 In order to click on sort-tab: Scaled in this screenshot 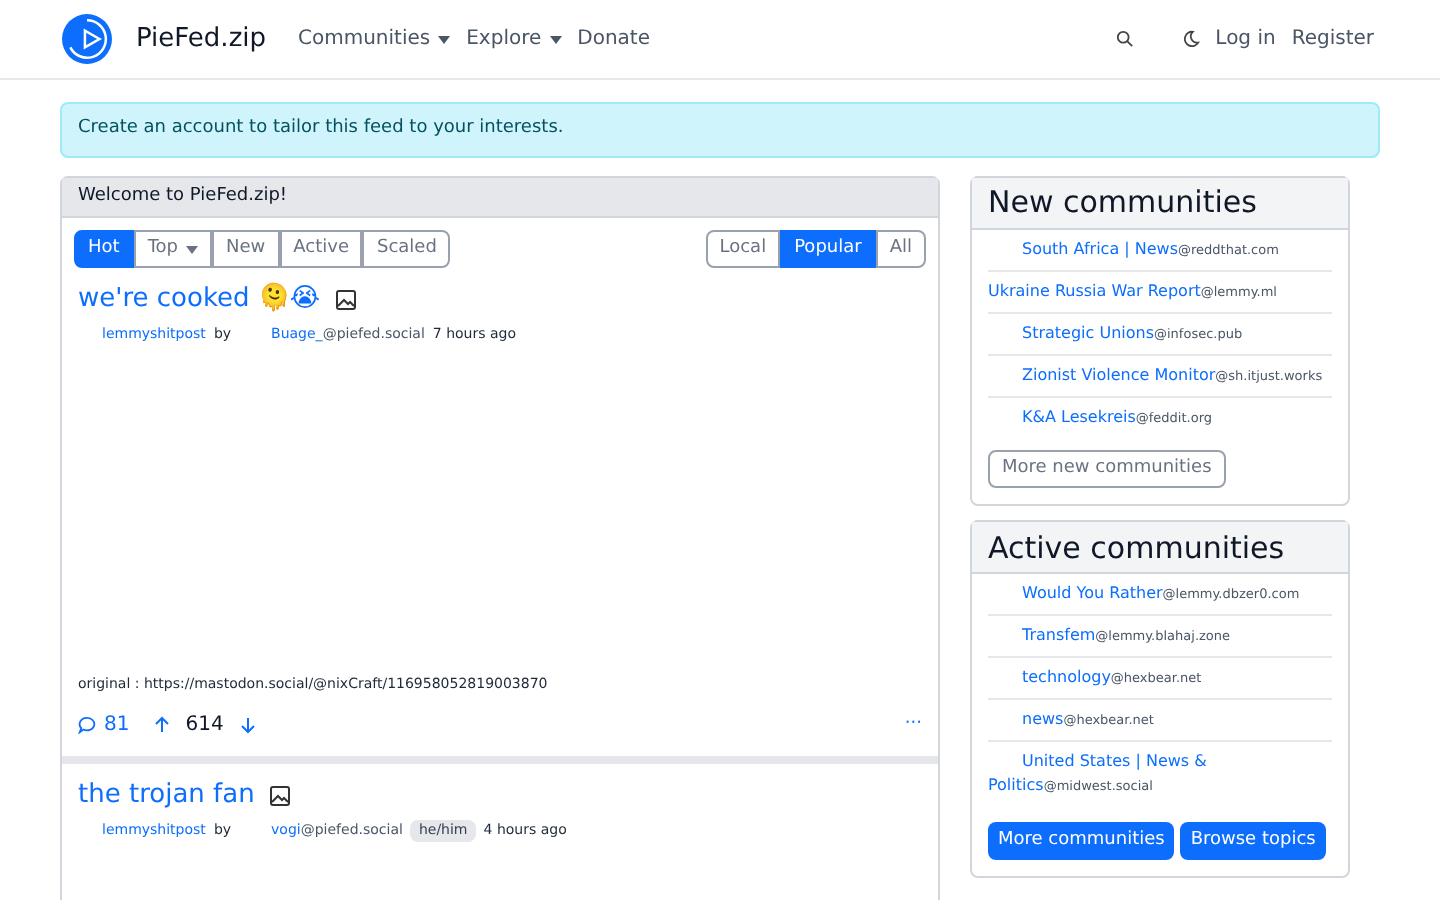, I will do `click(406, 249)`.